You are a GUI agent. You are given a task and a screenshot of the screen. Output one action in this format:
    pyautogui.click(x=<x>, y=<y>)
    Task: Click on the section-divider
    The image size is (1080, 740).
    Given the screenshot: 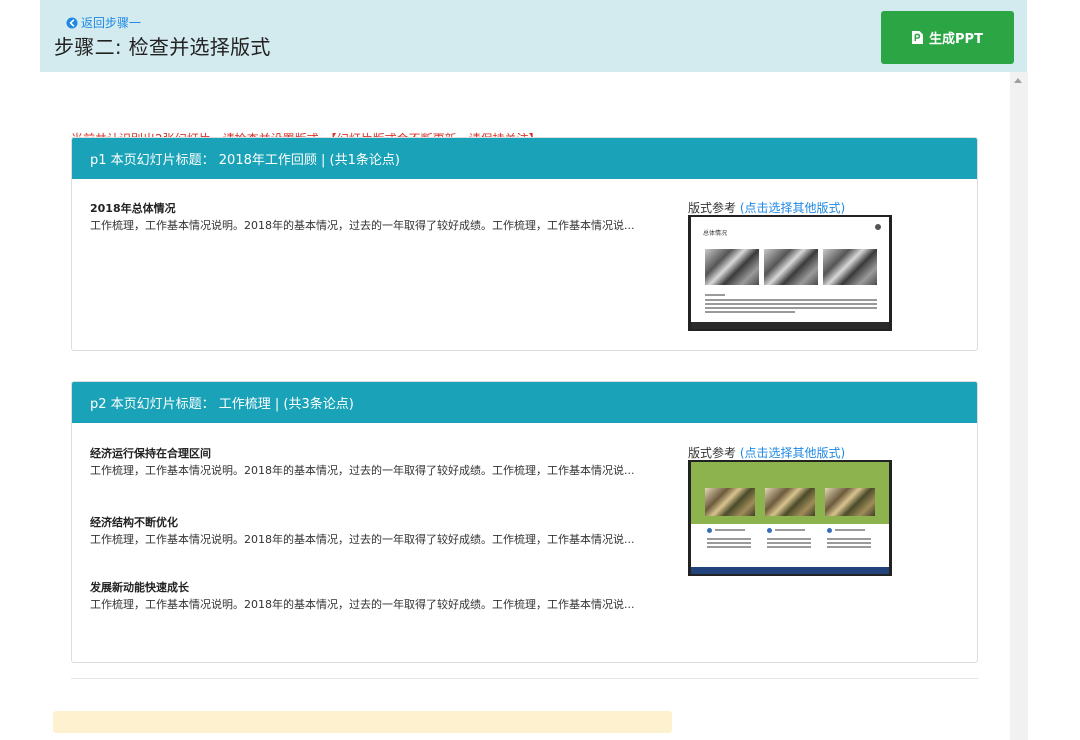 What is the action you would take?
    pyautogui.click(x=524, y=678)
    